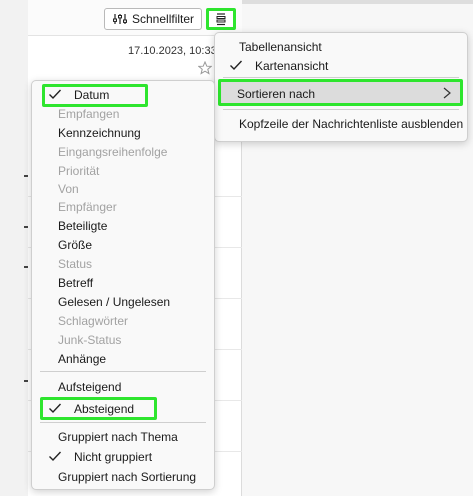 The height and width of the screenshot is (496, 473). Describe the element at coordinates (76, 282) in the screenshot. I see `menu-item-label: Betreff` at that location.